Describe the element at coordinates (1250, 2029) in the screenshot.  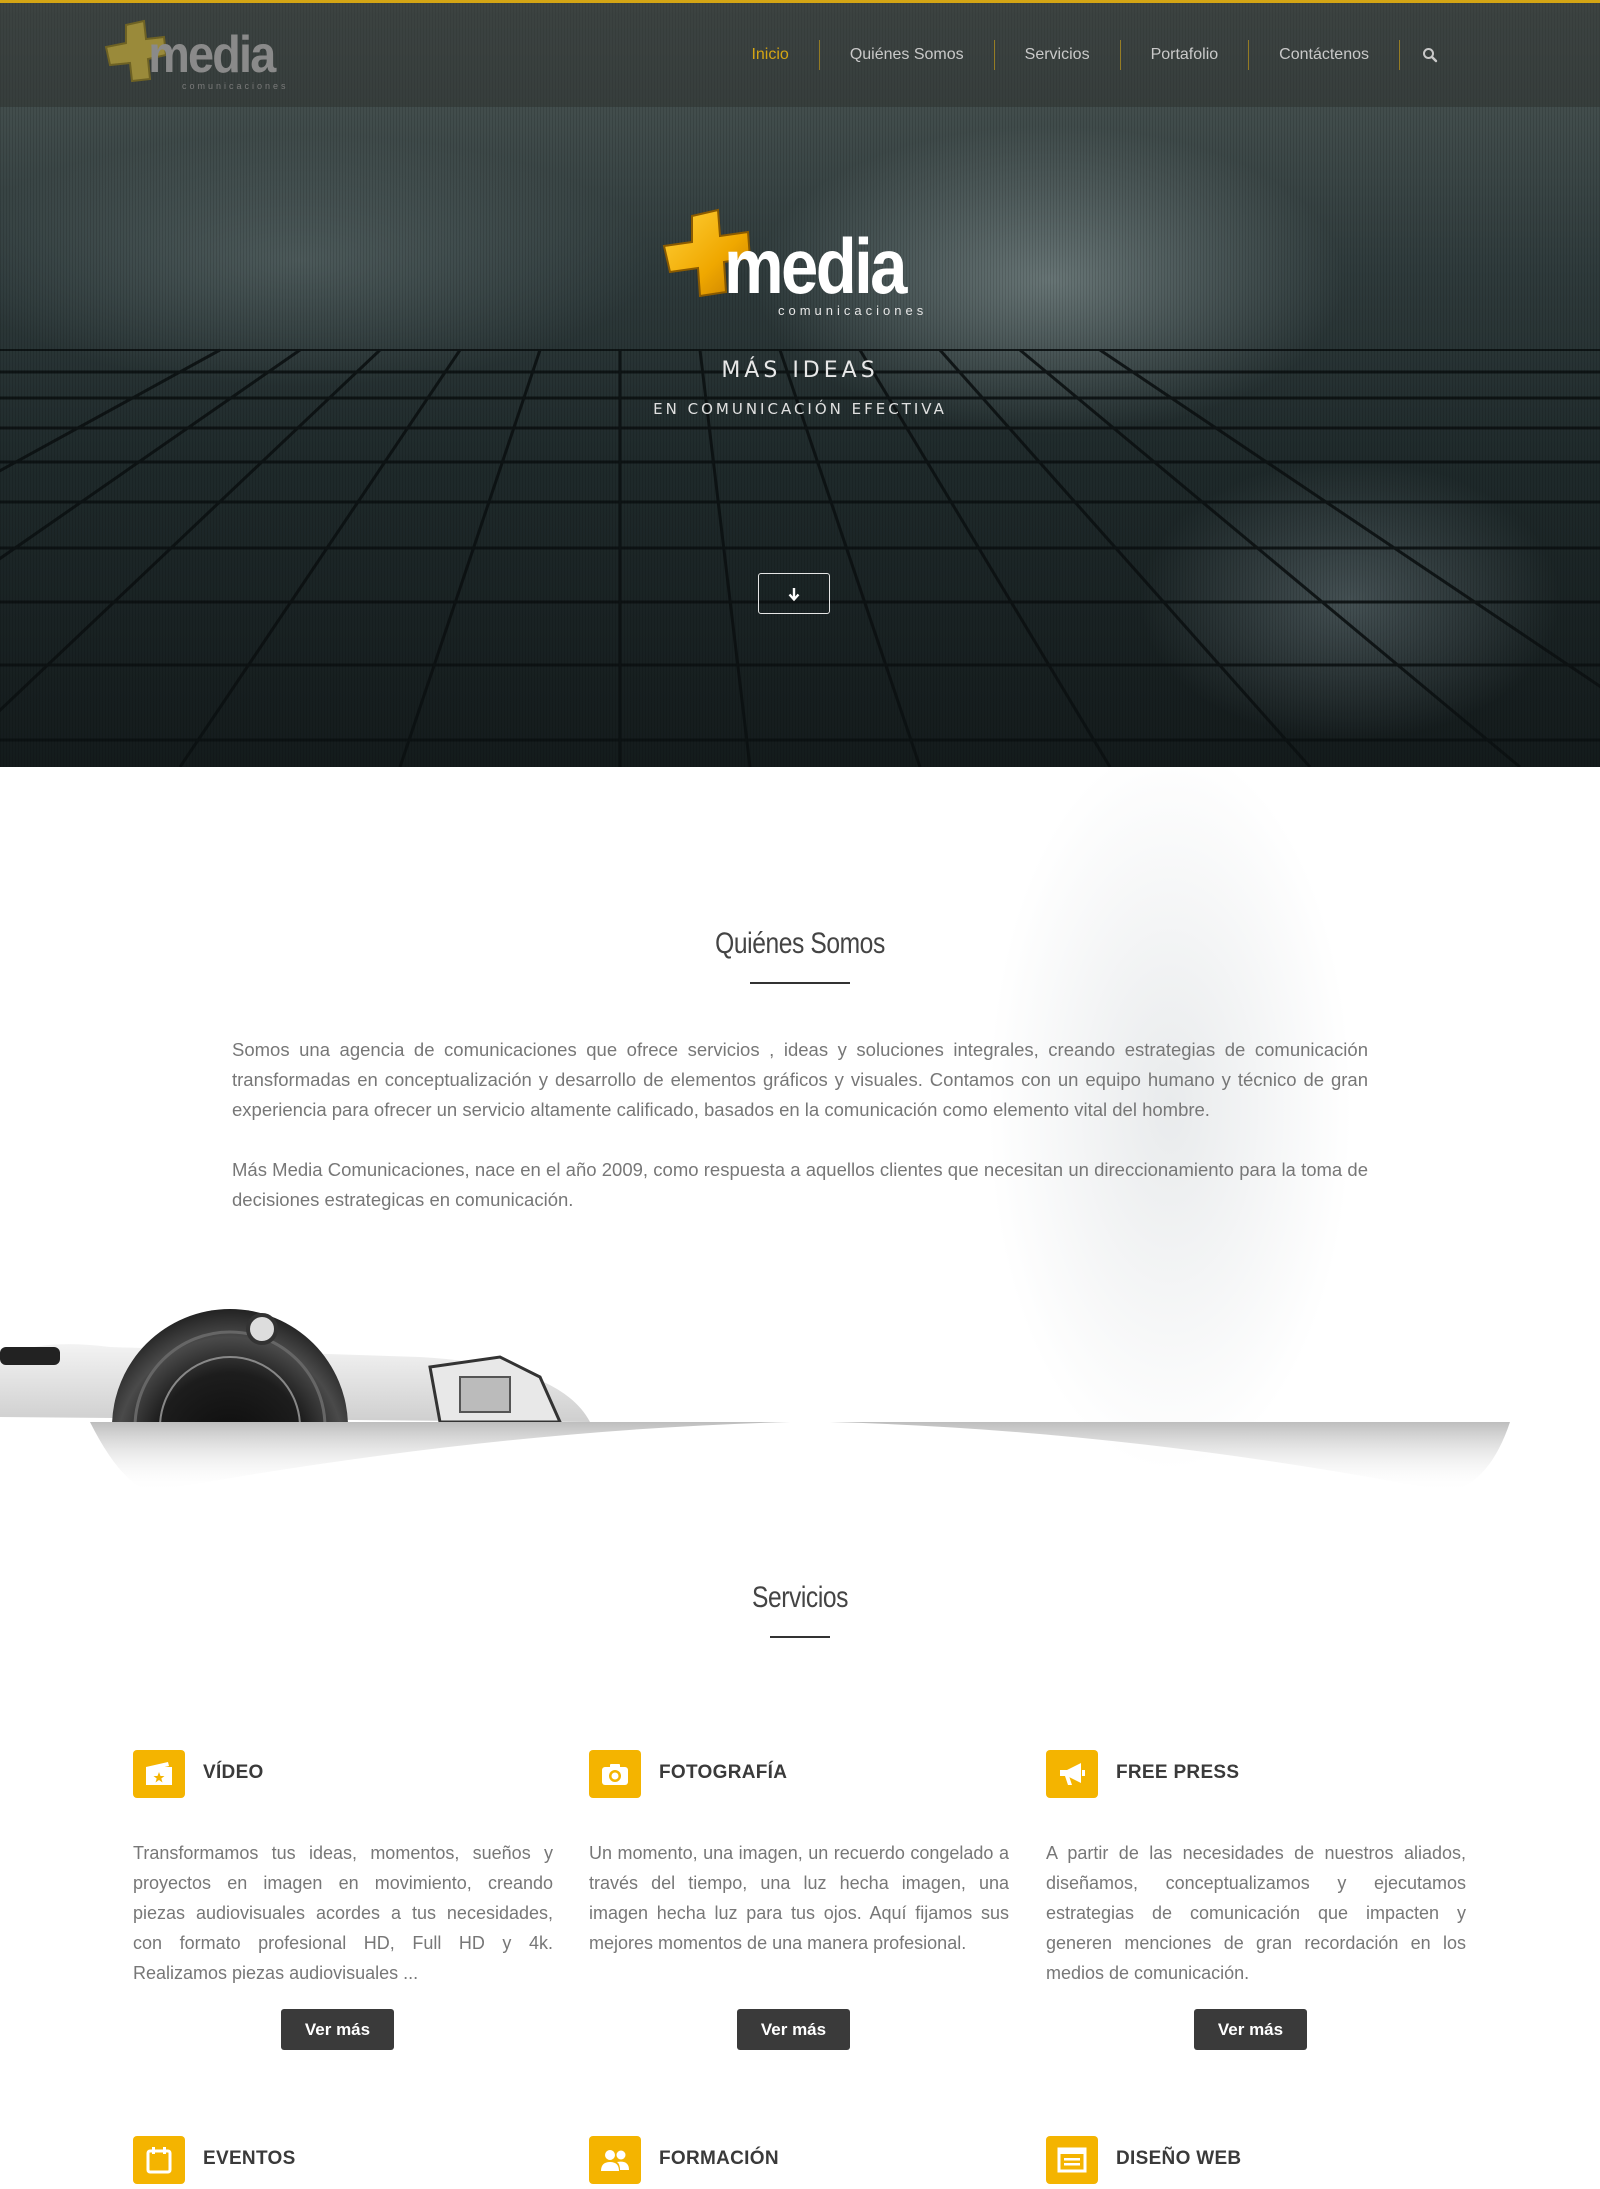
I see `service-free-press-more-button: Ver más` at that location.